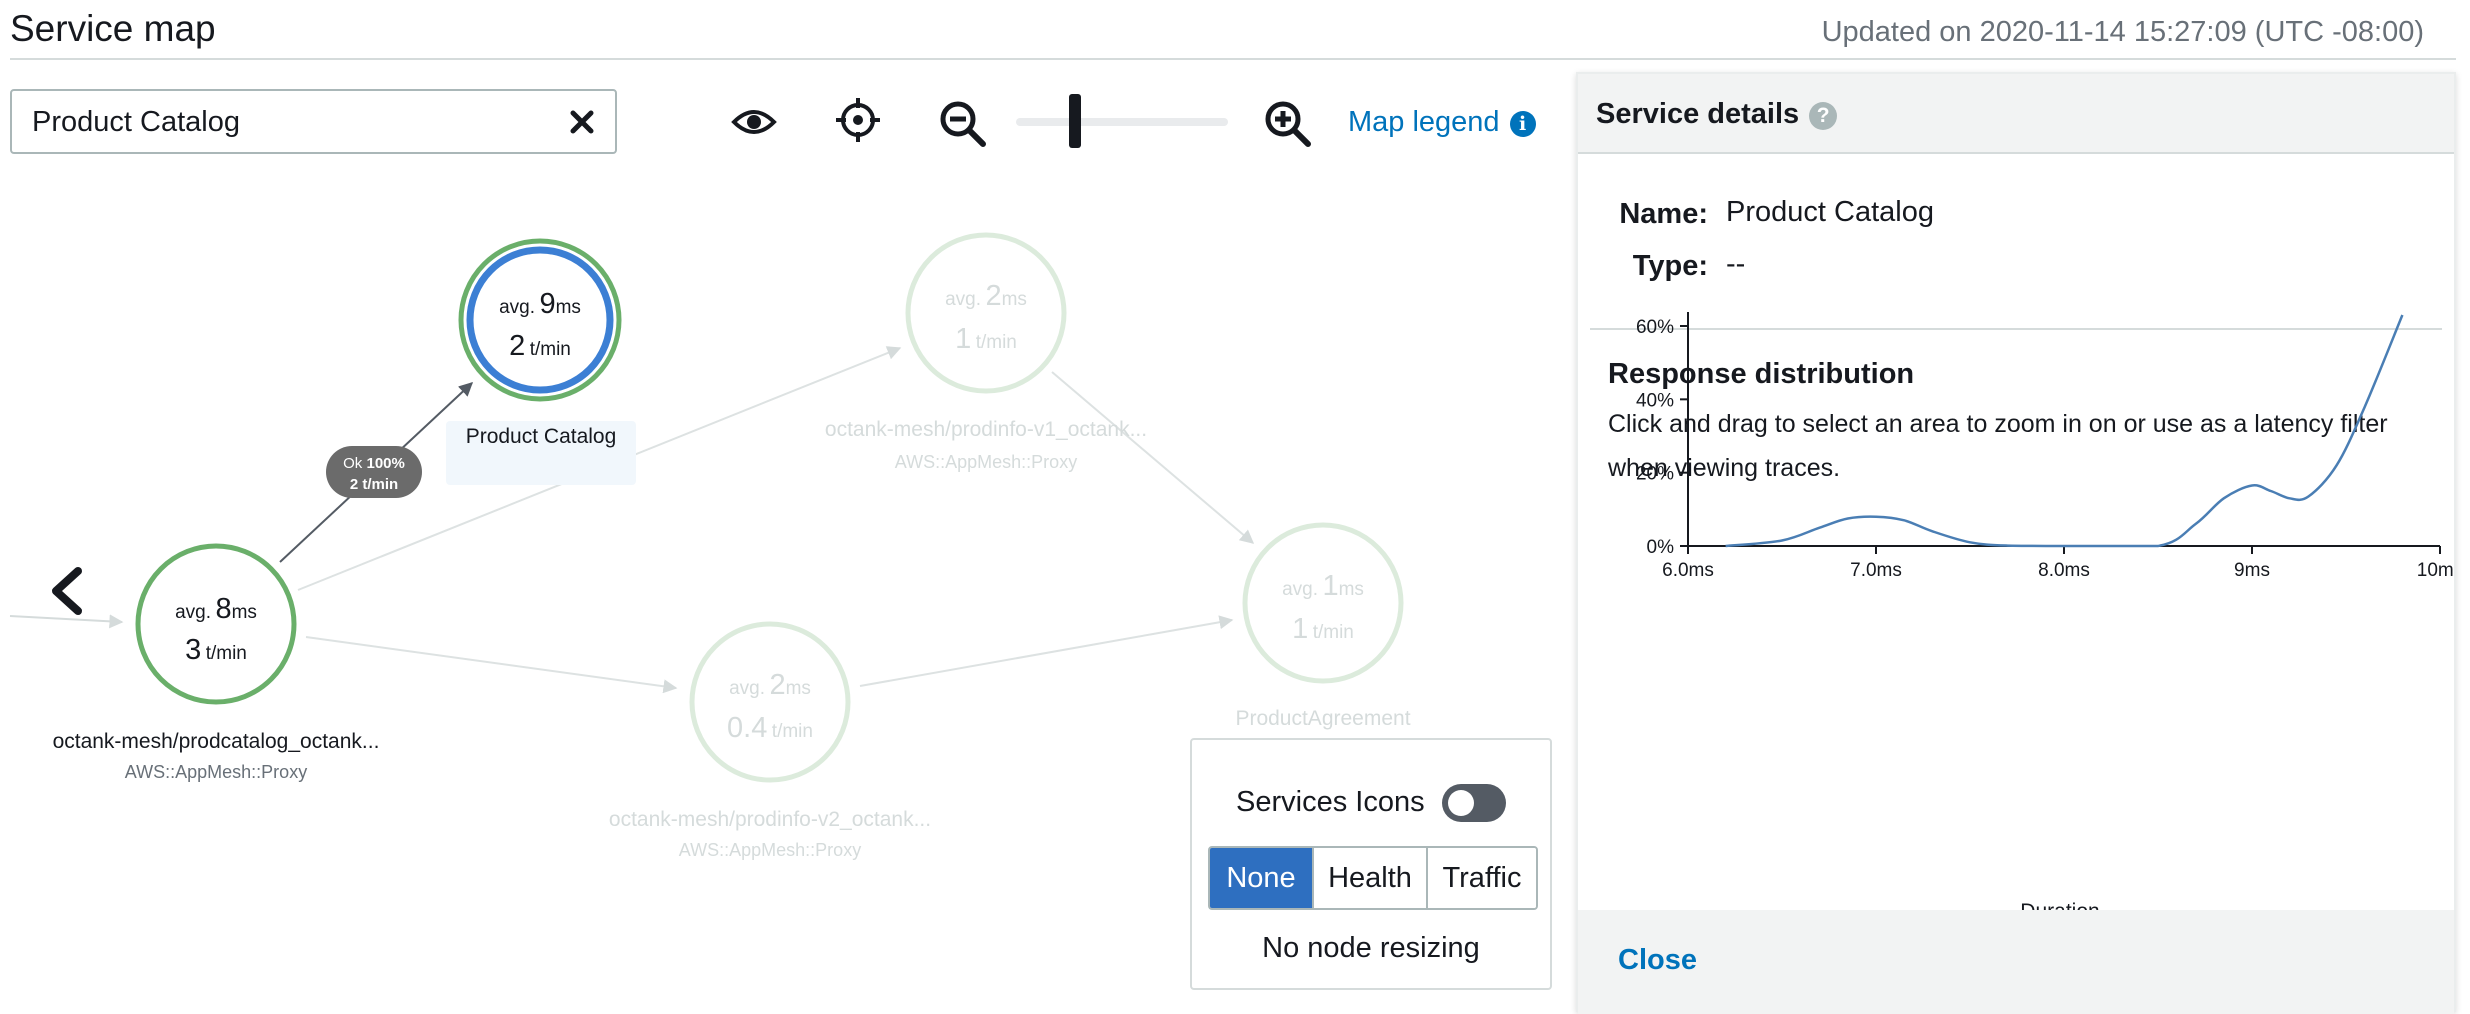 The height and width of the screenshot is (1014, 2470). Describe the element at coordinates (1323, 718) in the screenshot. I see `node-label-product-agreement: ProductAgreement` at that location.